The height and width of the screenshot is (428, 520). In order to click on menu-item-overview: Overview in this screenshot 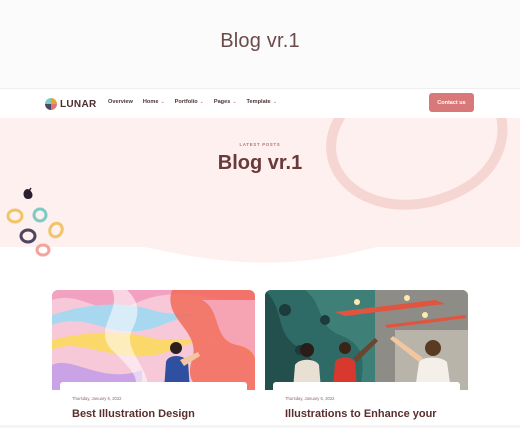, I will do `click(120, 102)`.